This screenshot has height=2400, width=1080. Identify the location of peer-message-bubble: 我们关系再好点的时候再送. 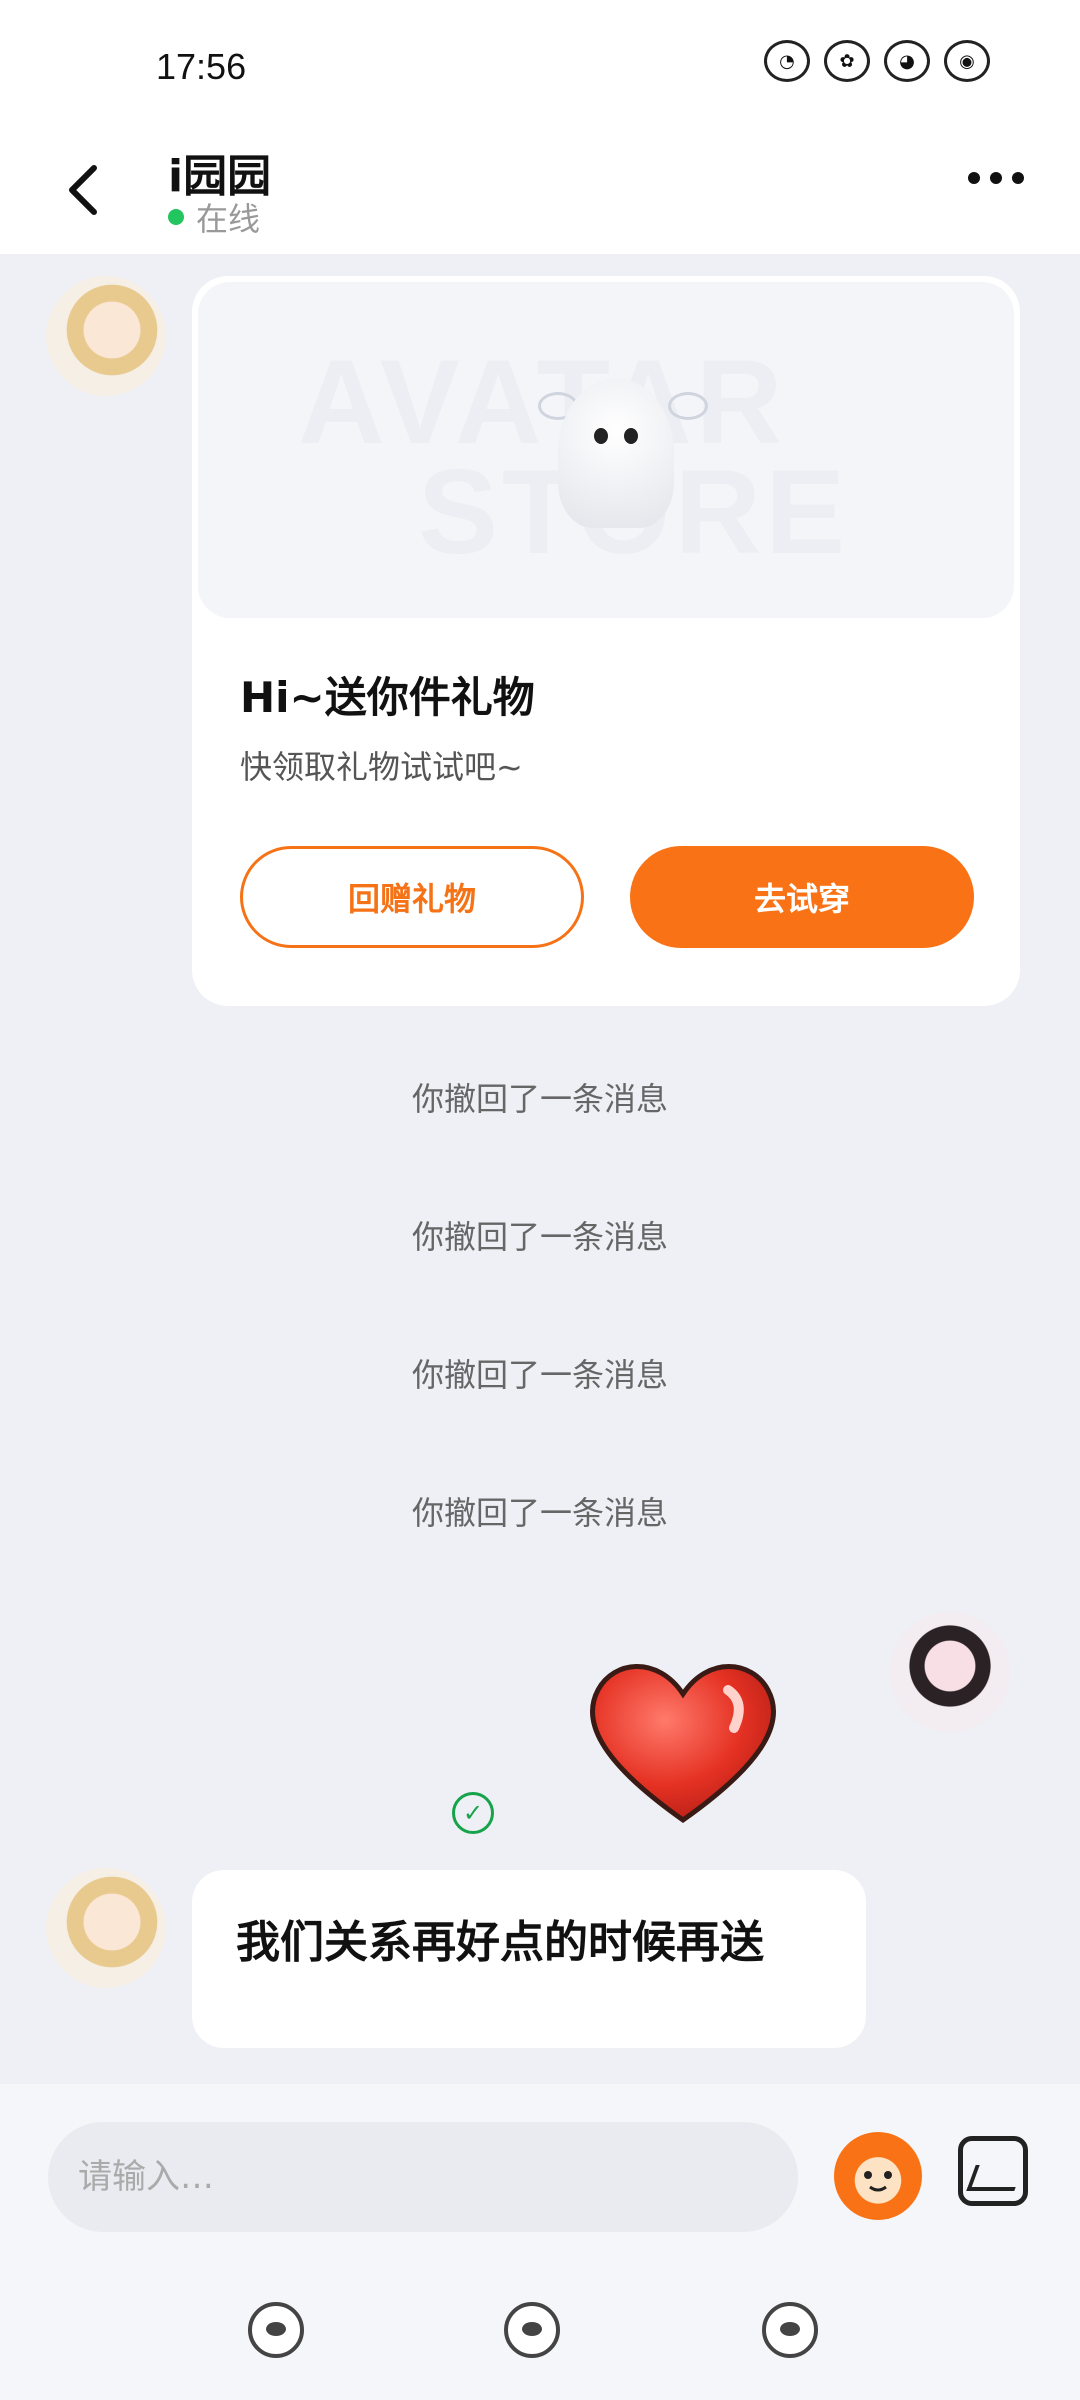
(529, 1959).